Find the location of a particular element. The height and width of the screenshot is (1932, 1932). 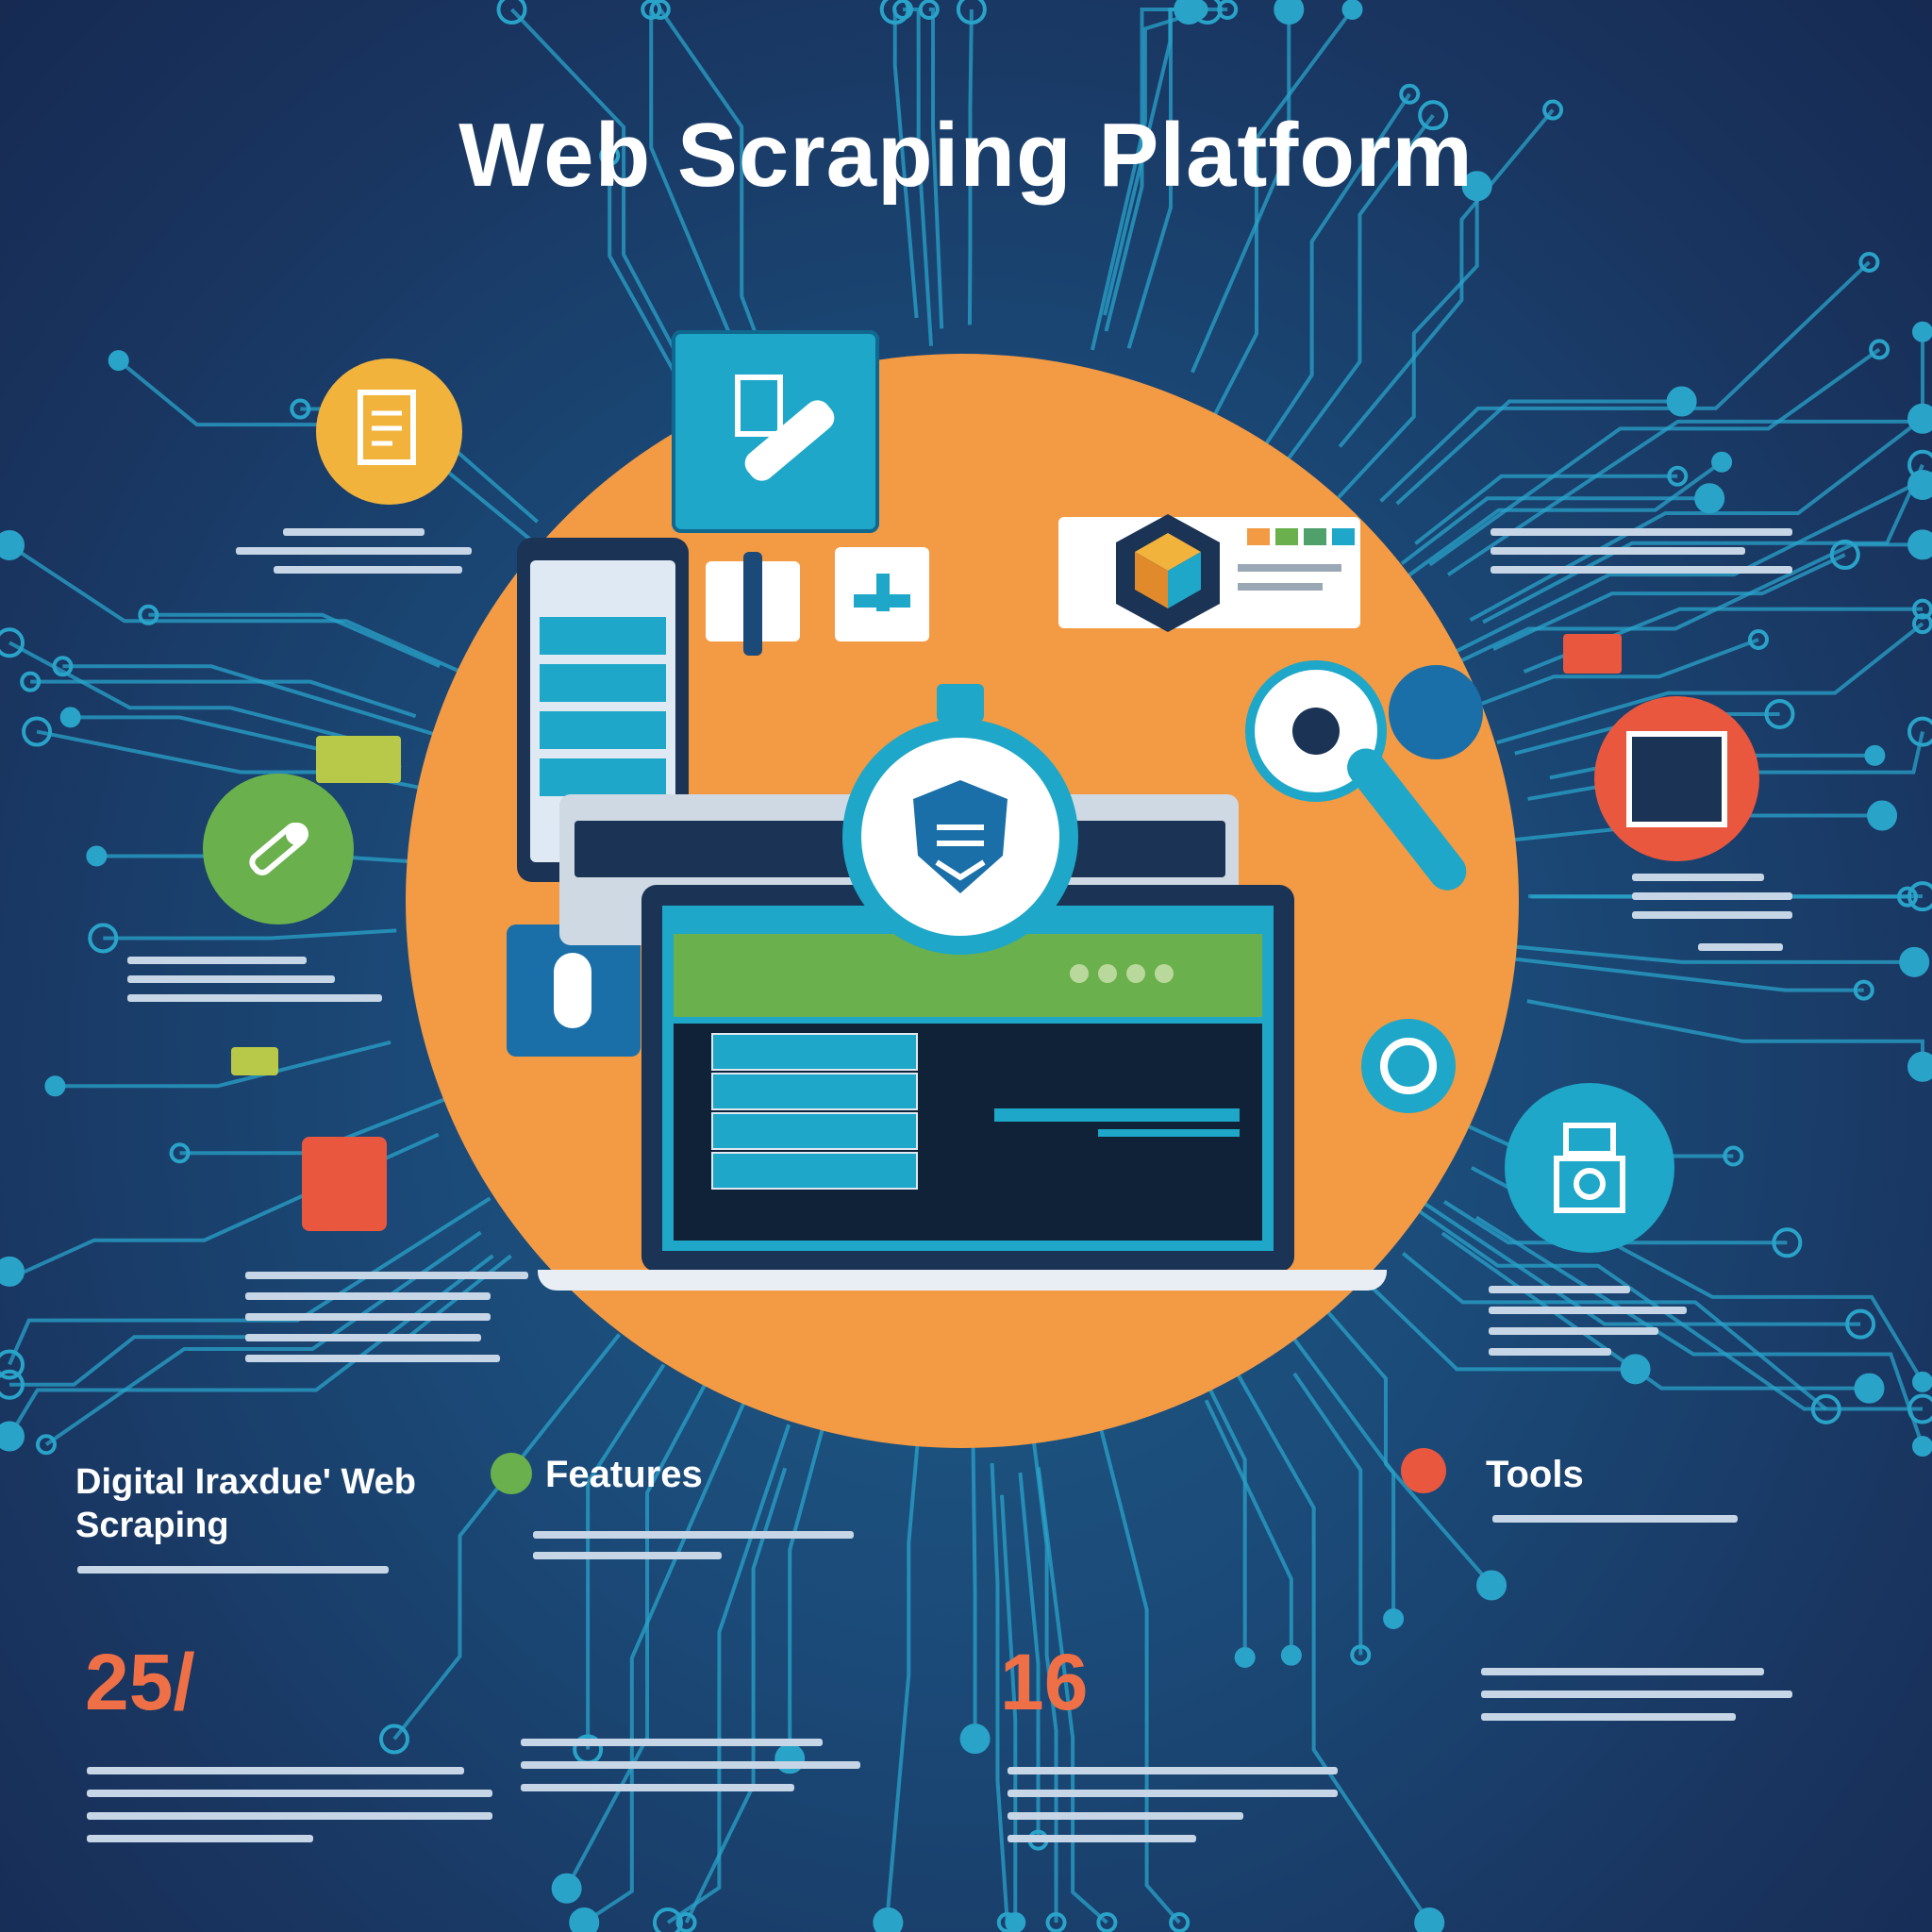

features-heading: Features is located at coordinates (624, 1474).